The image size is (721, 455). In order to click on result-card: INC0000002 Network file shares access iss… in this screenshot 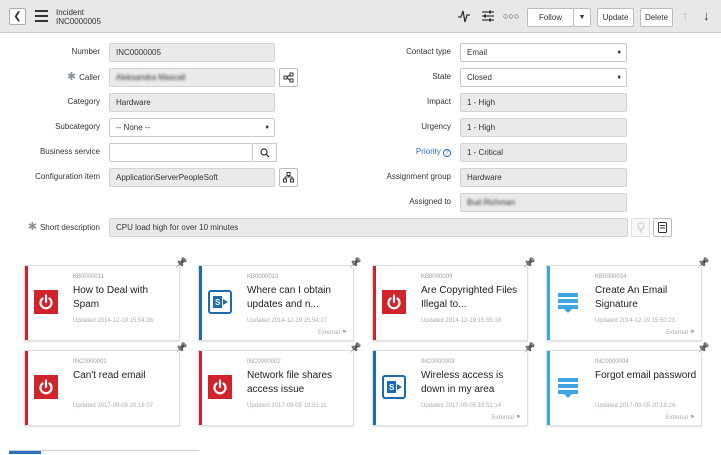, I will do `click(276, 388)`.